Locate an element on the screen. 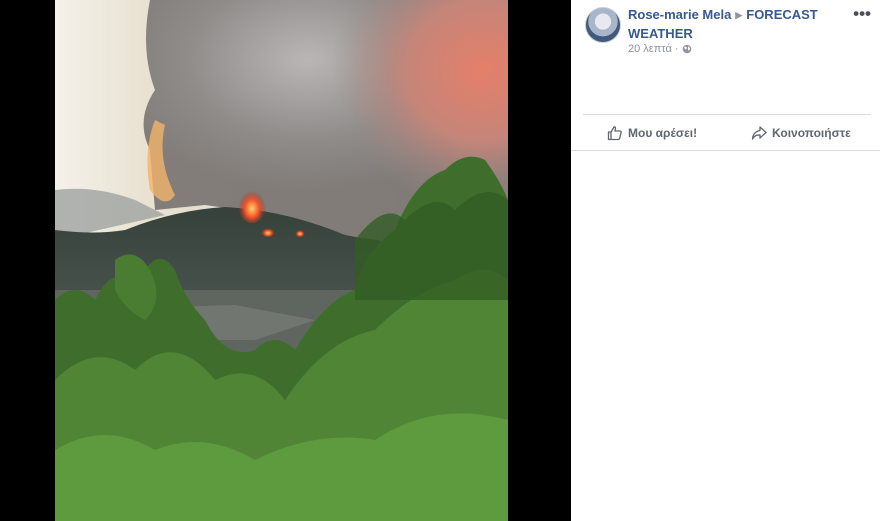  thumbs-up-icon is located at coordinates (614, 133).